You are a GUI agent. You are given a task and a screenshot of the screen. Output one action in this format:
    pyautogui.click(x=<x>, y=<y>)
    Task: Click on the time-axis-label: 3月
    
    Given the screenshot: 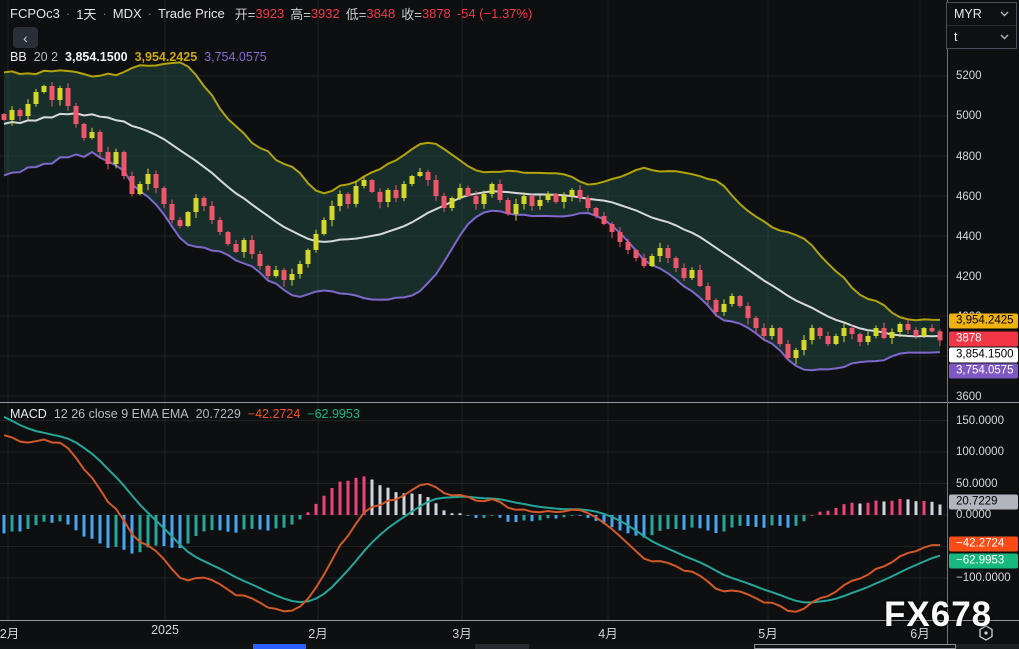 What is the action you would take?
    pyautogui.click(x=462, y=634)
    